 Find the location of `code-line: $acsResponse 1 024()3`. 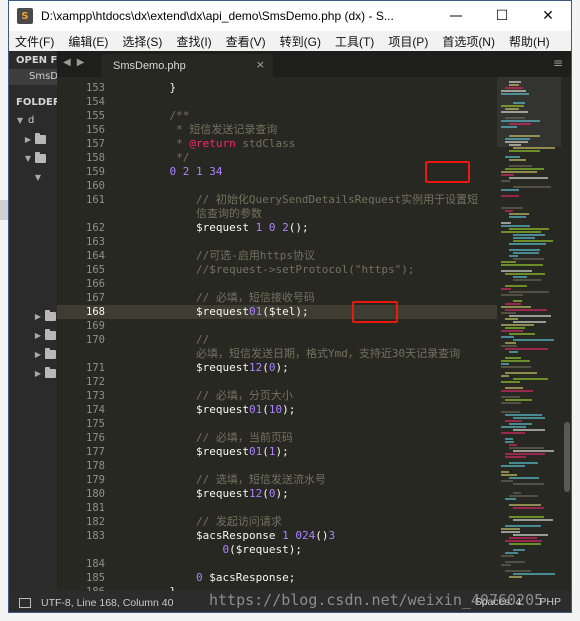

code-line: $acsResponse 1 024()3 is located at coordinates (239, 536).